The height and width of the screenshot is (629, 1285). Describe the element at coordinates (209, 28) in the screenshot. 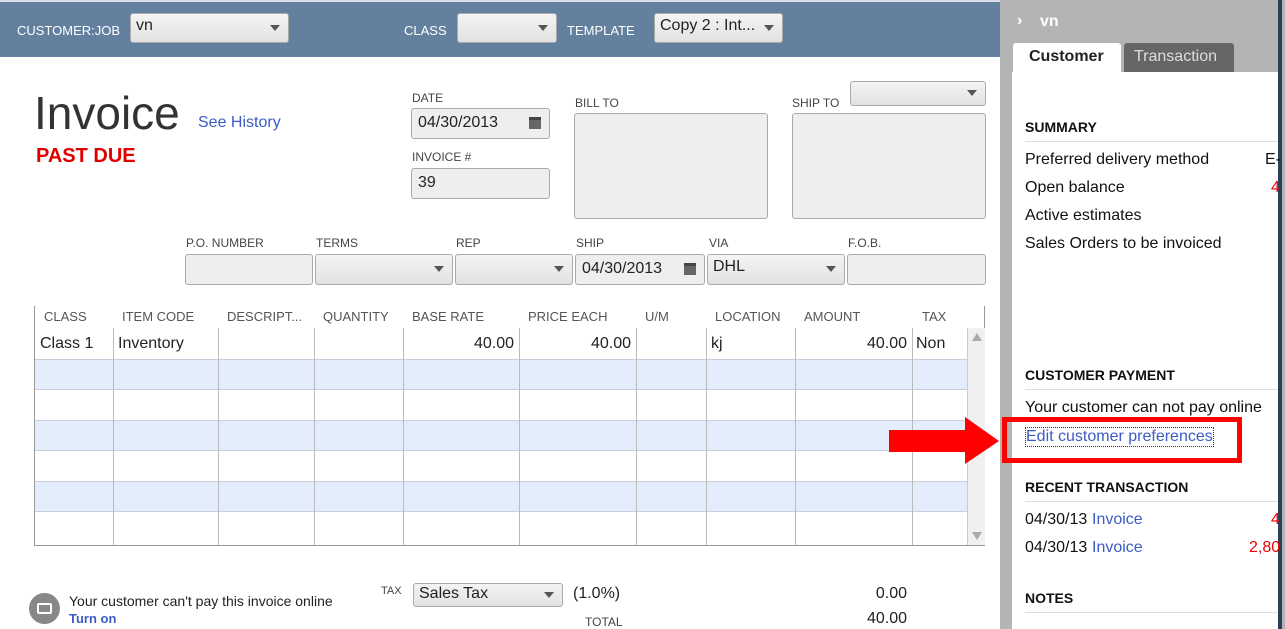

I see `customer-job-dropdown: vn` at that location.